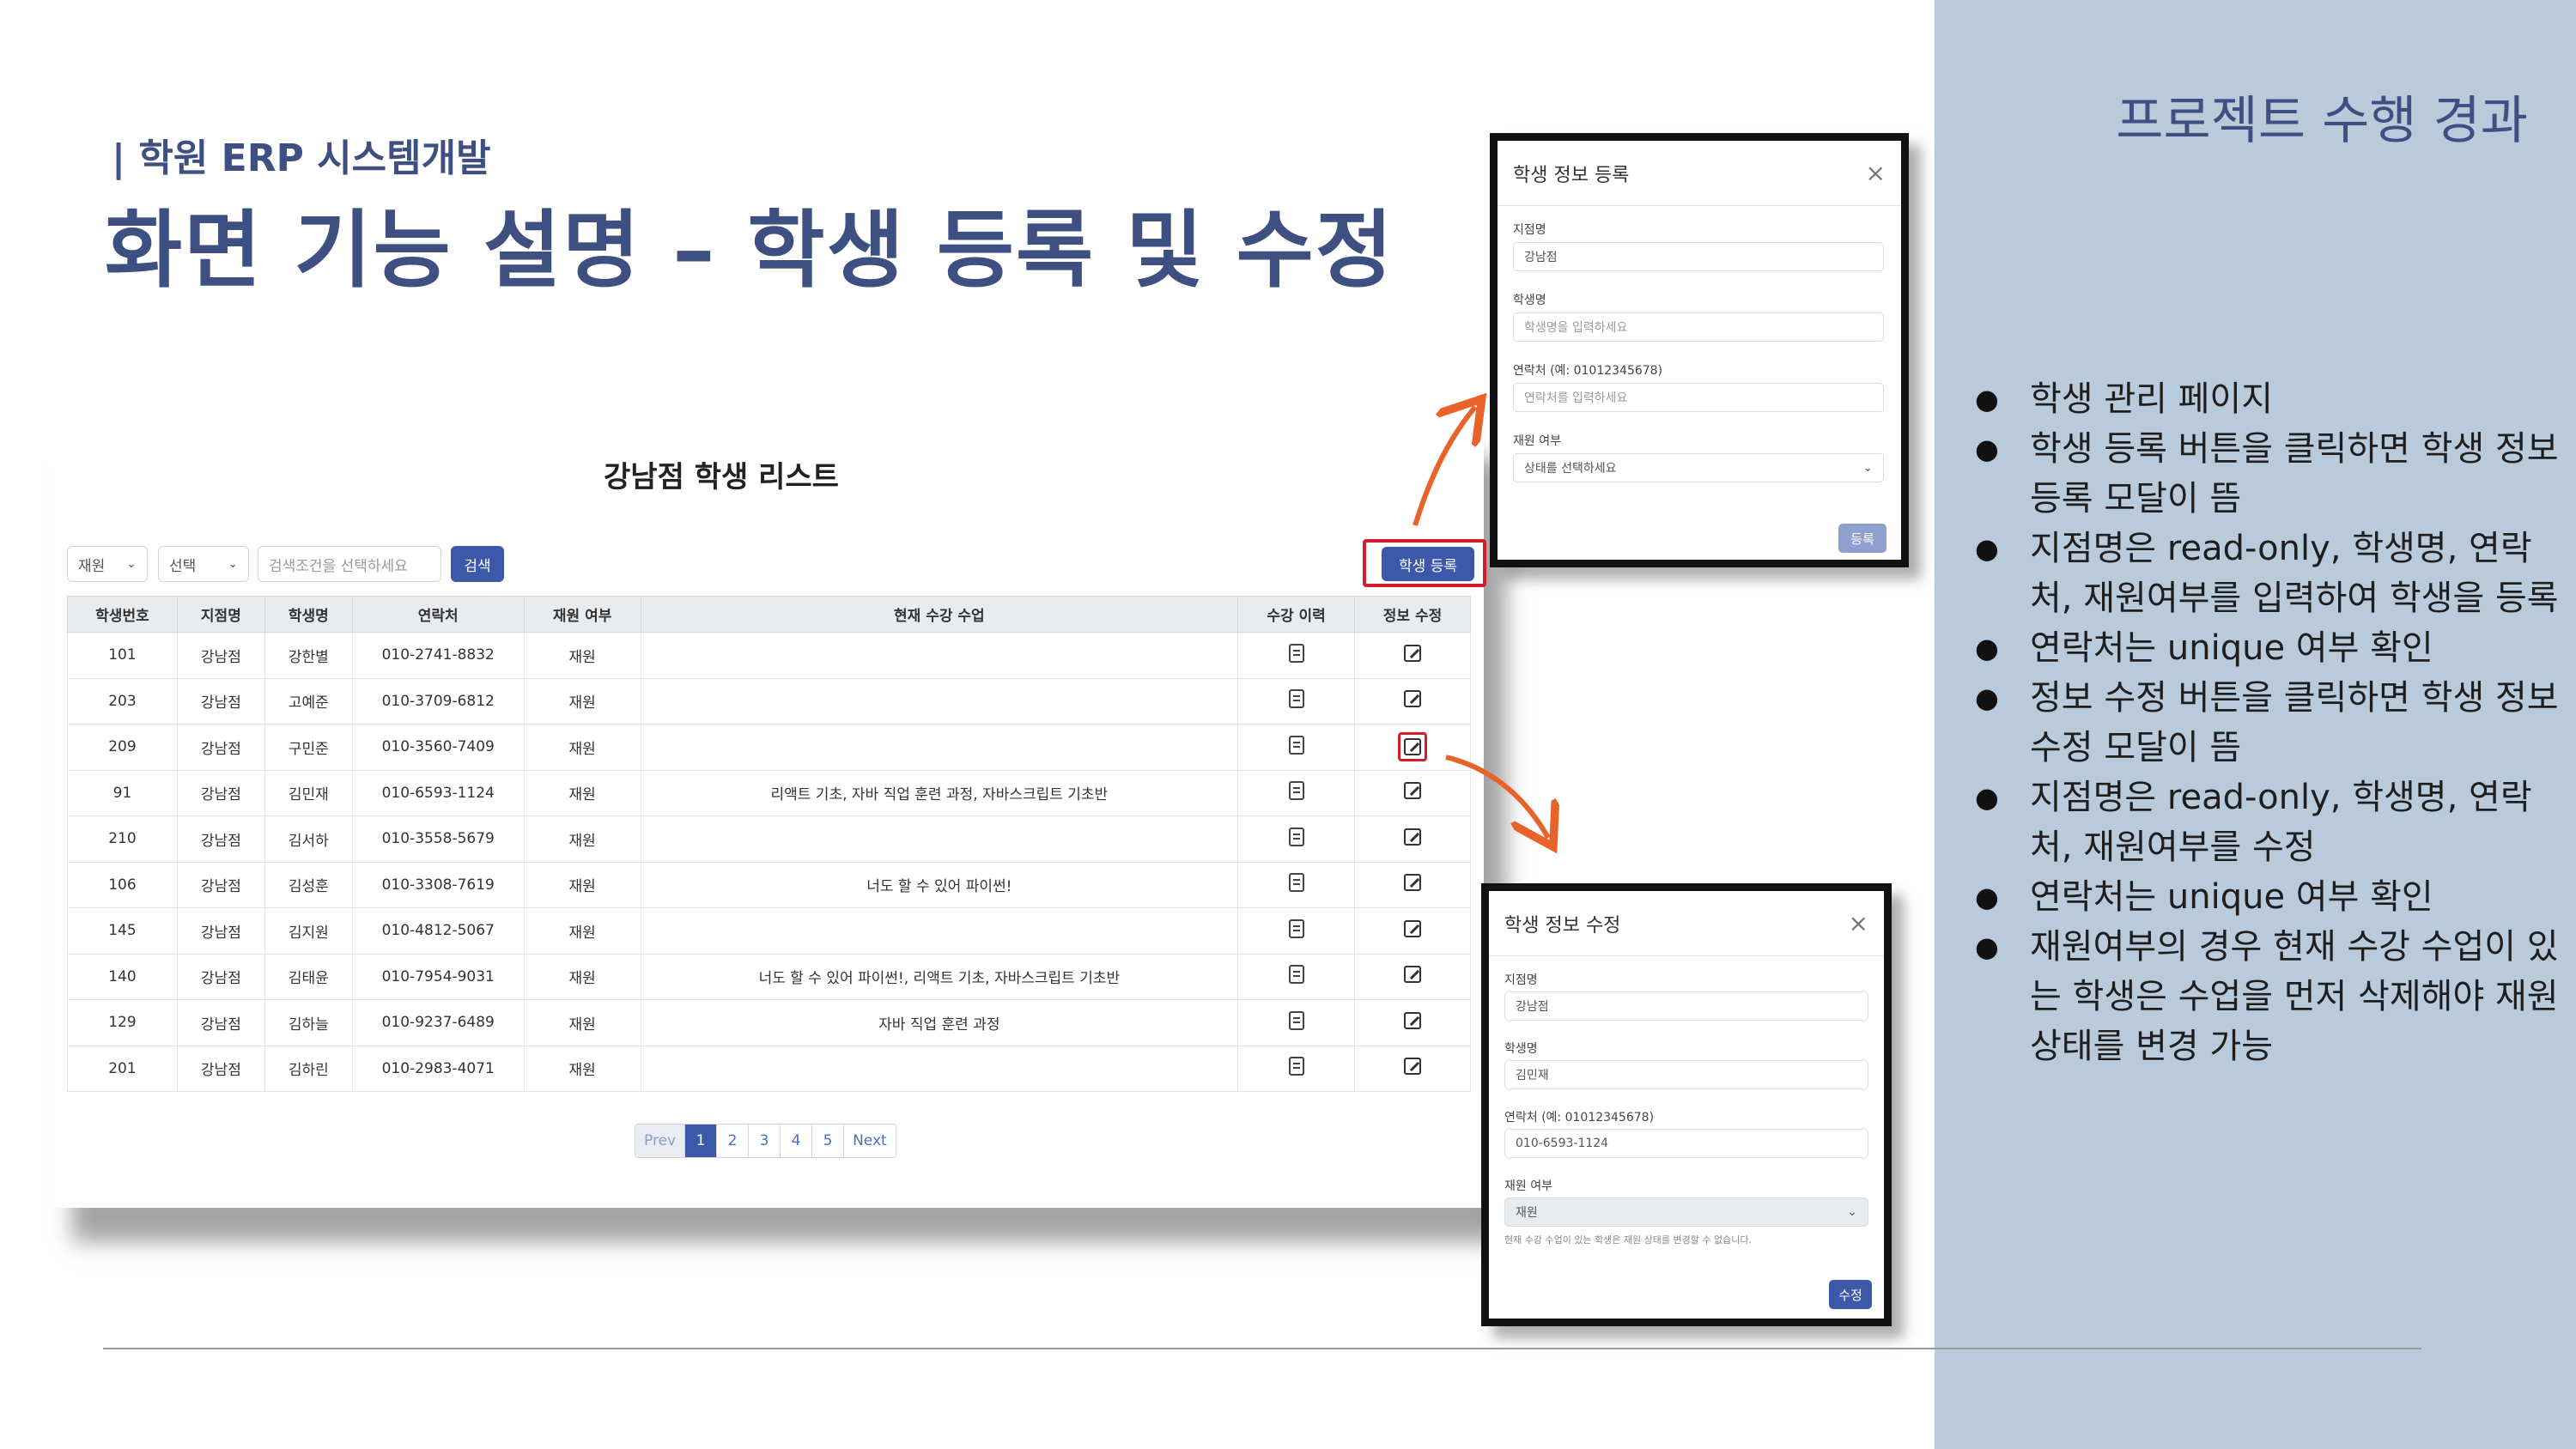  I want to click on status-filter-select: 재원 ⌄, so click(107, 564).